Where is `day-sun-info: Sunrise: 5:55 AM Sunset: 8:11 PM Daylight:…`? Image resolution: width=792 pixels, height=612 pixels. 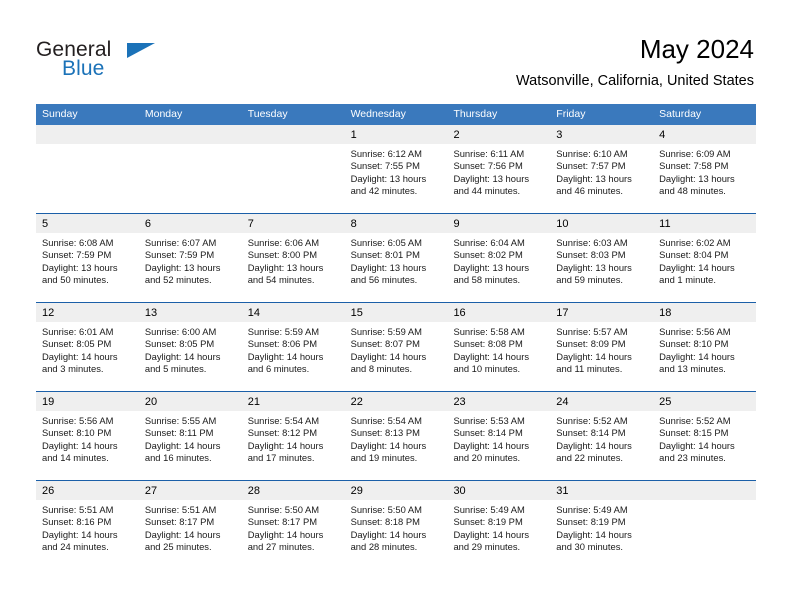
day-sun-info: Sunrise: 5:55 AM Sunset: 8:11 PM Daylight:… is located at coordinates (190, 438).